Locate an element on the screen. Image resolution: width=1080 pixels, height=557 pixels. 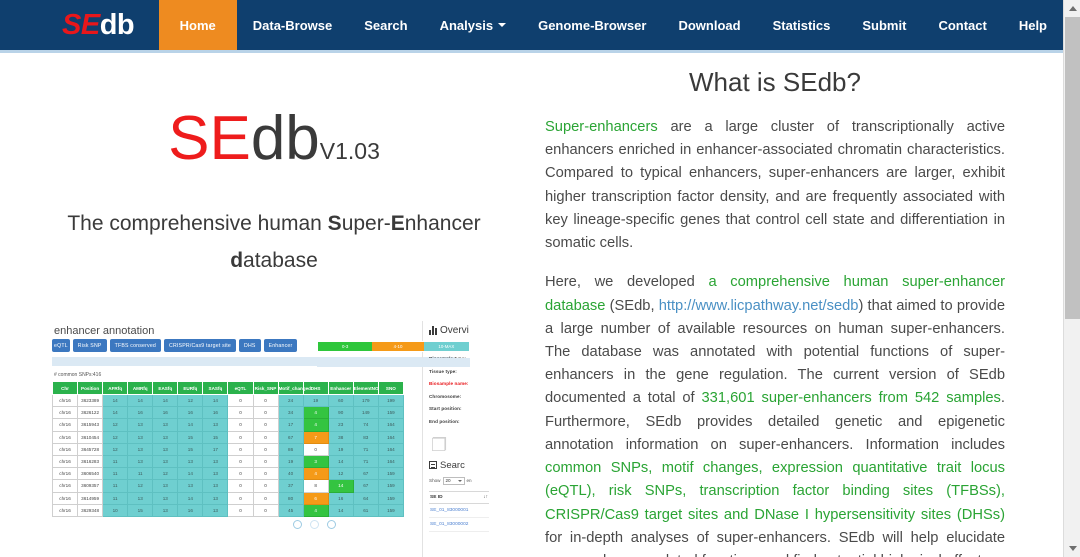
table-column-header: ElementNO is located at coordinates (365, 388).